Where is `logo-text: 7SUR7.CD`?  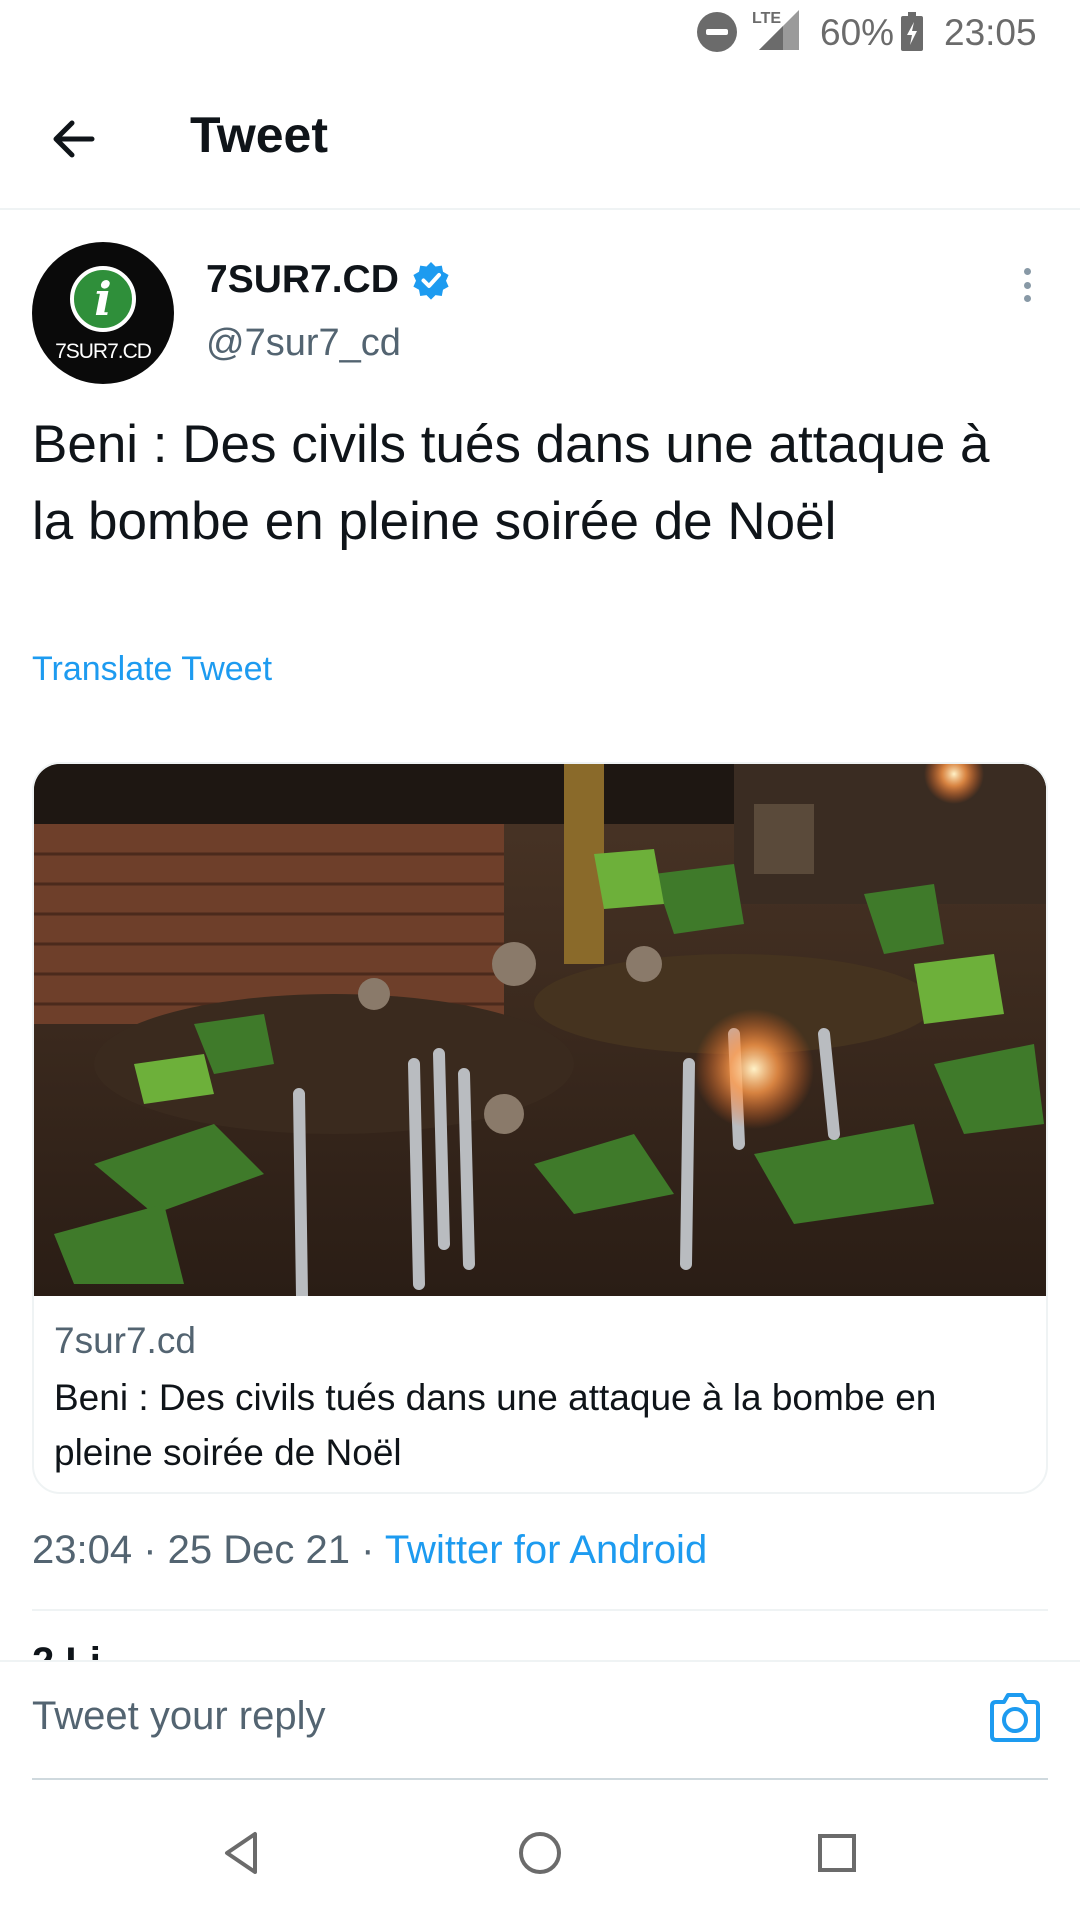 logo-text: 7SUR7.CD is located at coordinates (103, 351).